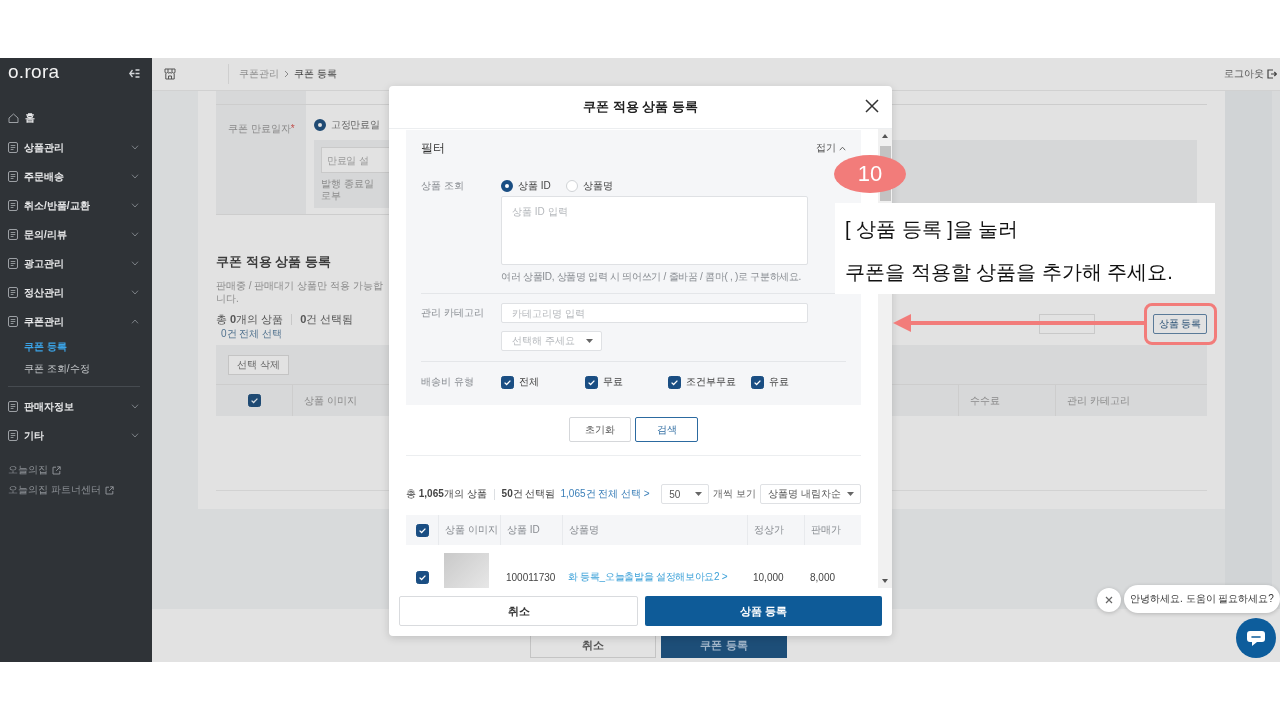 The width and height of the screenshot is (1280, 720). What do you see at coordinates (76, 234) in the screenshot?
I see `nav-item: 문의/리뷰` at bounding box center [76, 234].